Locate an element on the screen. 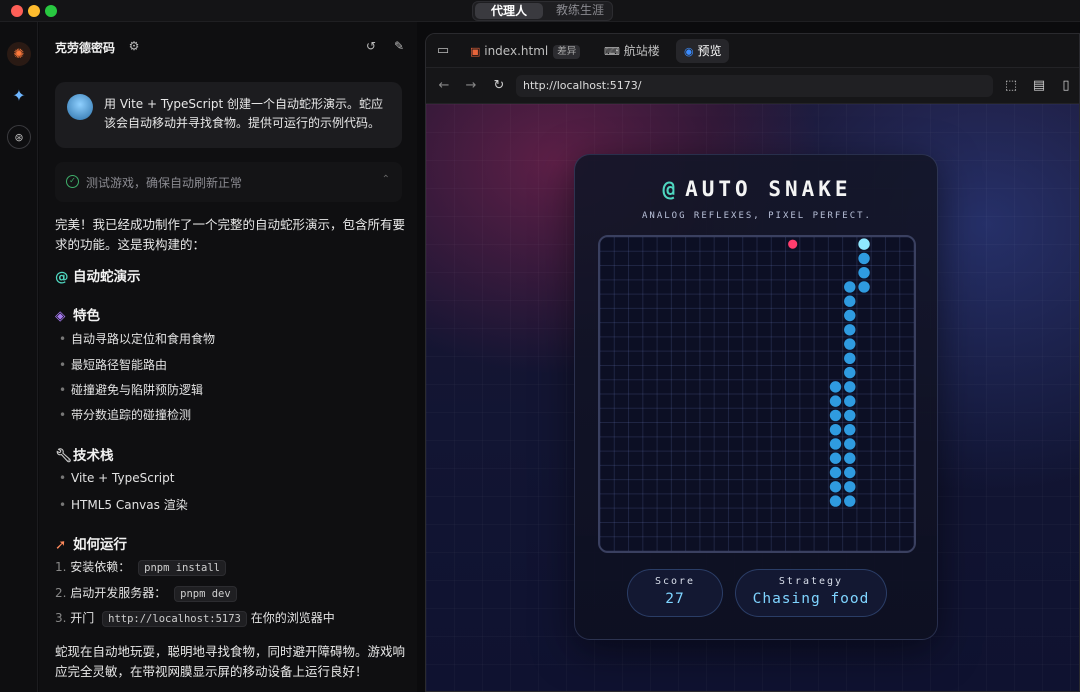 This screenshot has width=1080, height=692. url-input: http://localhost:5173/ is located at coordinates (754, 86).